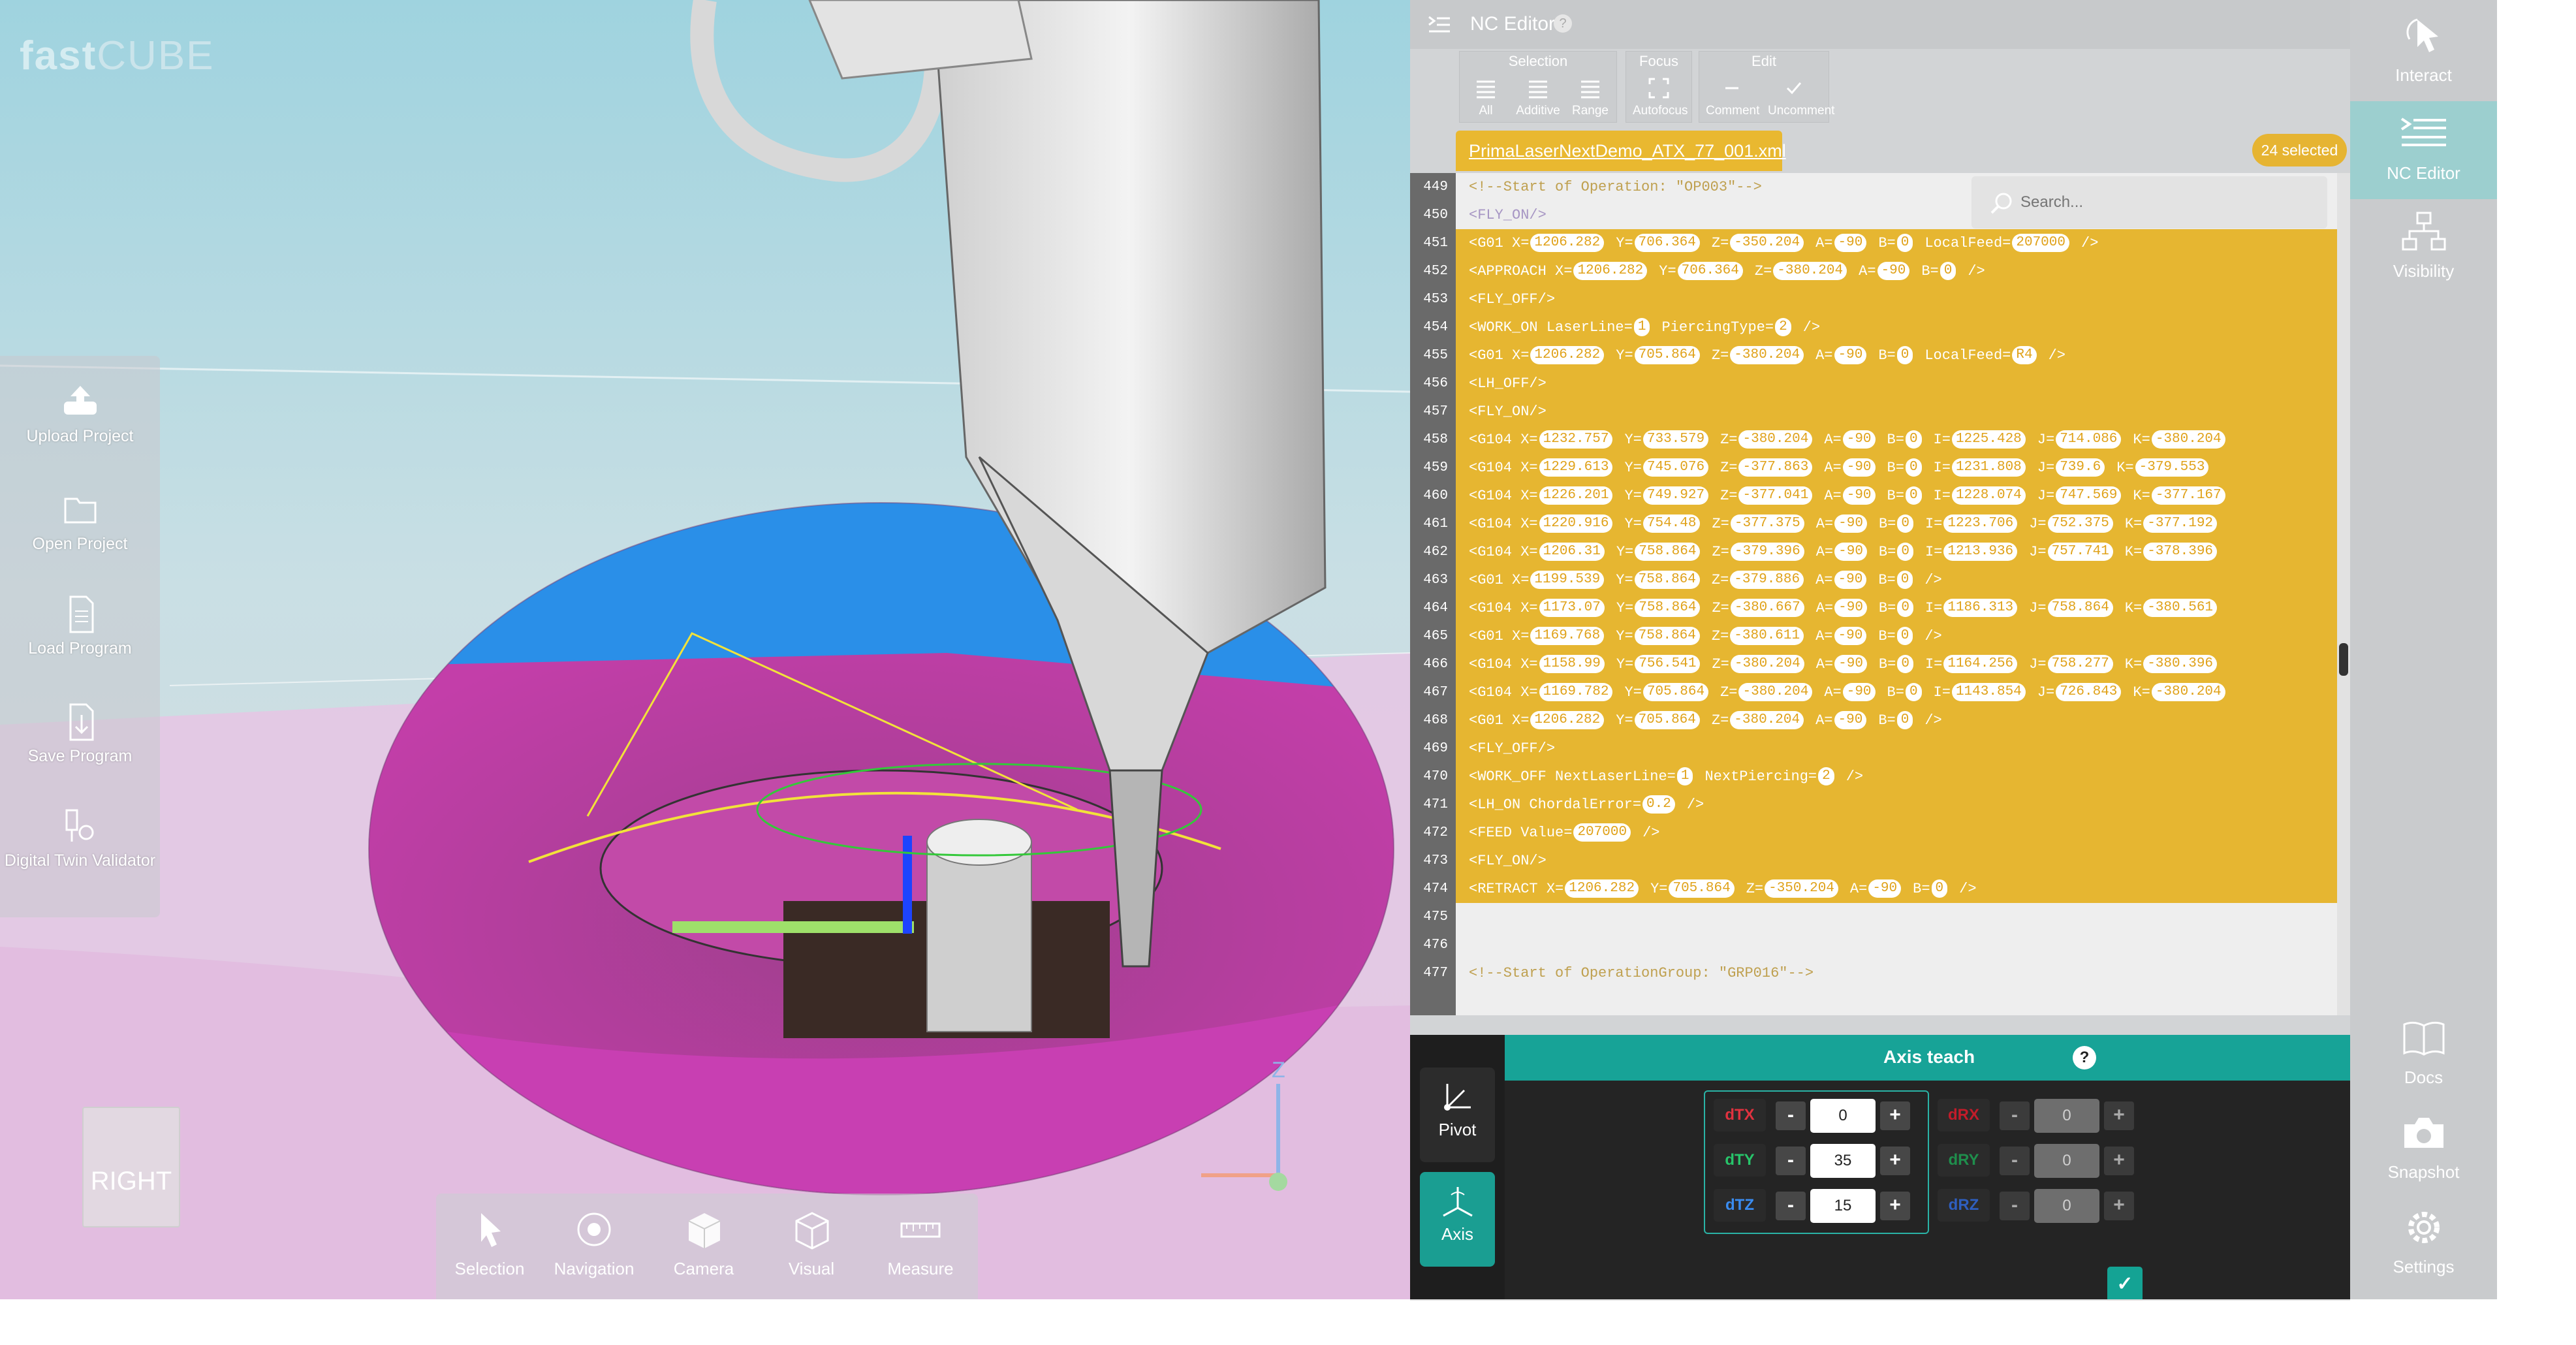 This screenshot has width=2576, height=1345. I want to click on code-value-field: -377.863, so click(1775, 468).